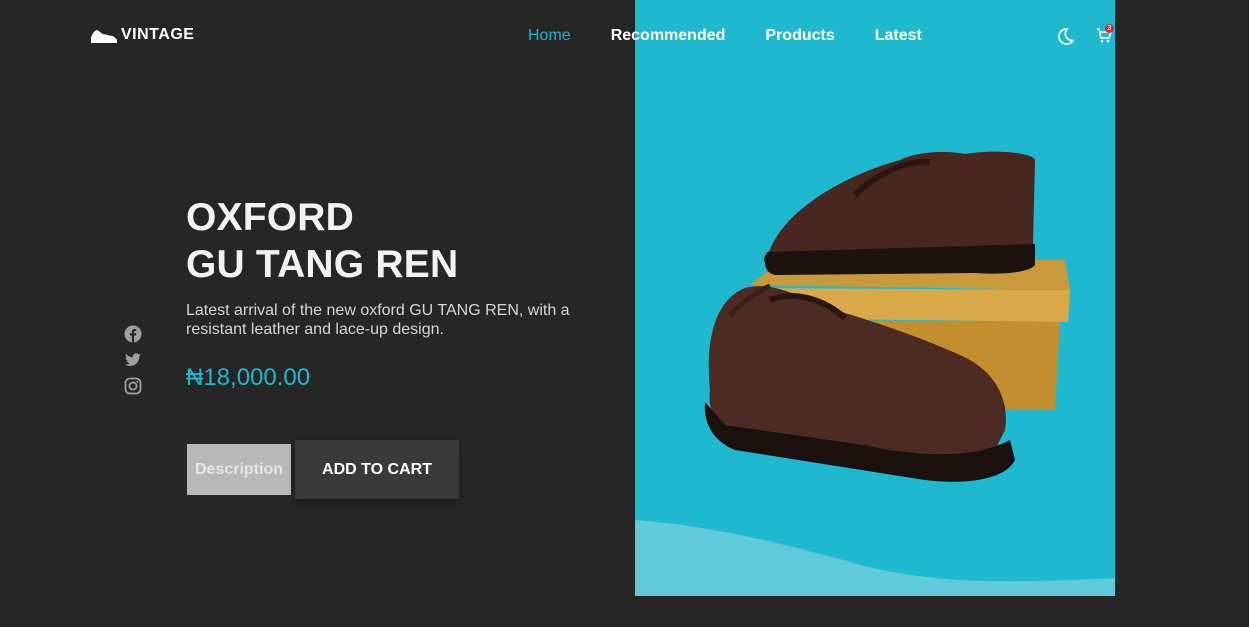 The width and height of the screenshot is (1249, 627). Describe the element at coordinates (898, 36) in the screenshot. I see `nav-latest: Latest` at that location.